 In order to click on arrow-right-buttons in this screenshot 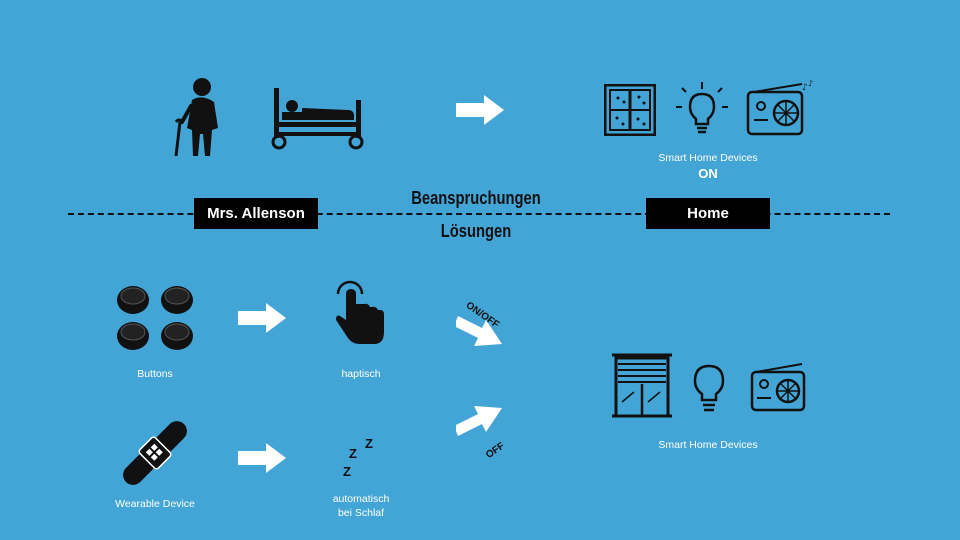, I will do `click(262, 318)`.